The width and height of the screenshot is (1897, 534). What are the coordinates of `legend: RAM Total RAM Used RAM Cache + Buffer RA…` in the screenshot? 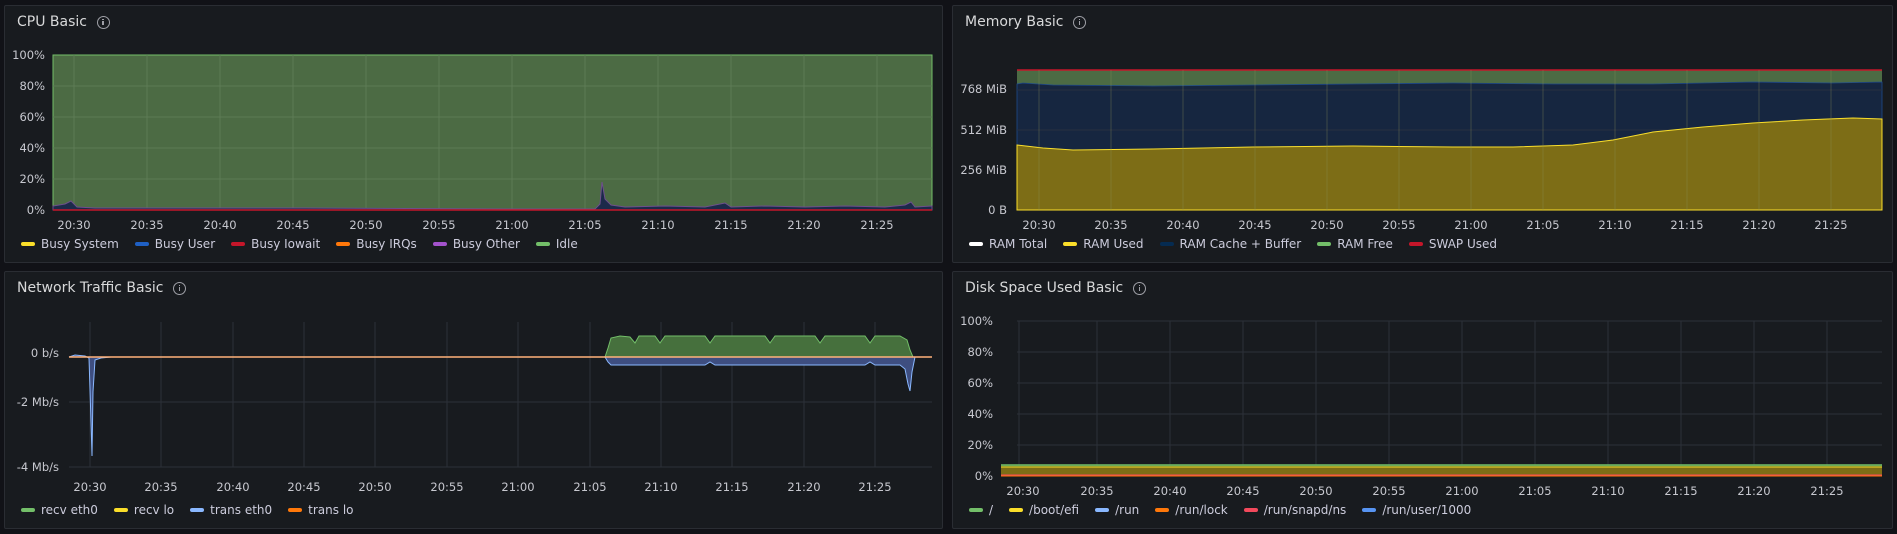 It's located at (1233, 244).